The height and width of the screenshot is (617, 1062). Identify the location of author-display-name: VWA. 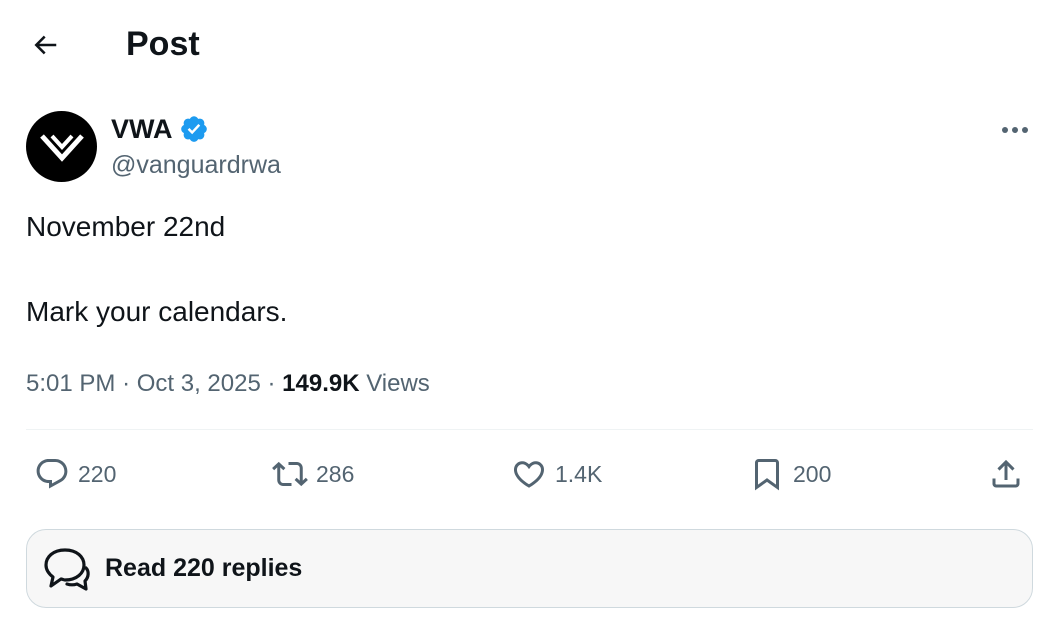
(142, 129).